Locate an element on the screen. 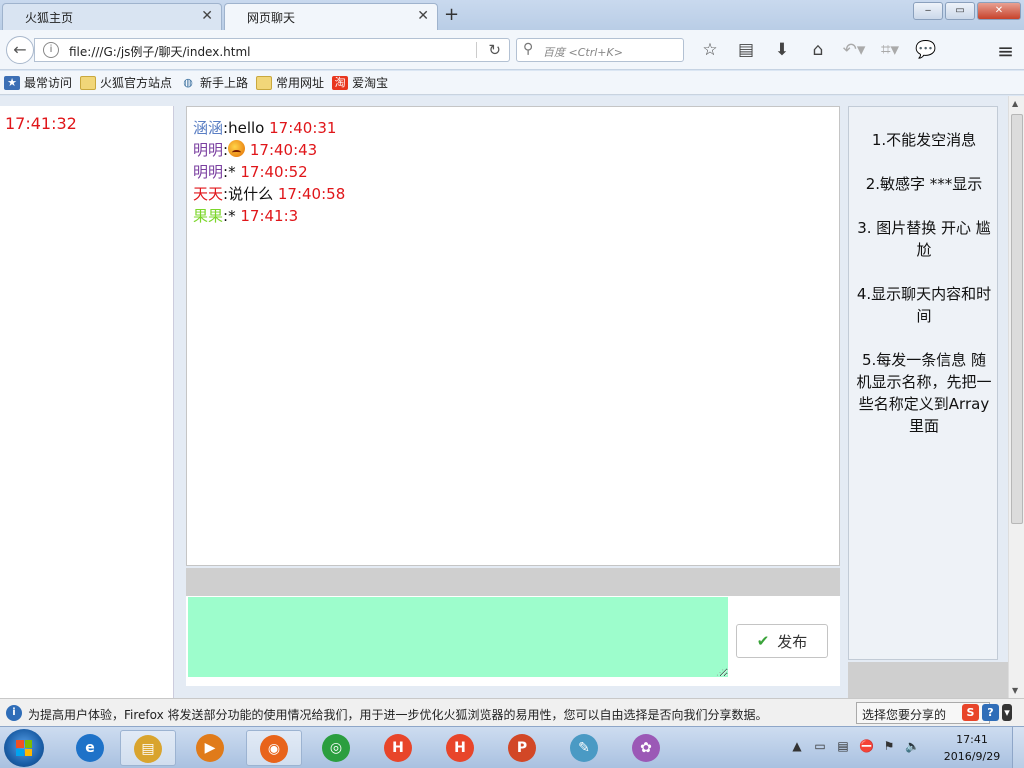 The height and width of the screenshot is (768, 1024). minimize-button: ‒ is located at coordinates (928, 11).